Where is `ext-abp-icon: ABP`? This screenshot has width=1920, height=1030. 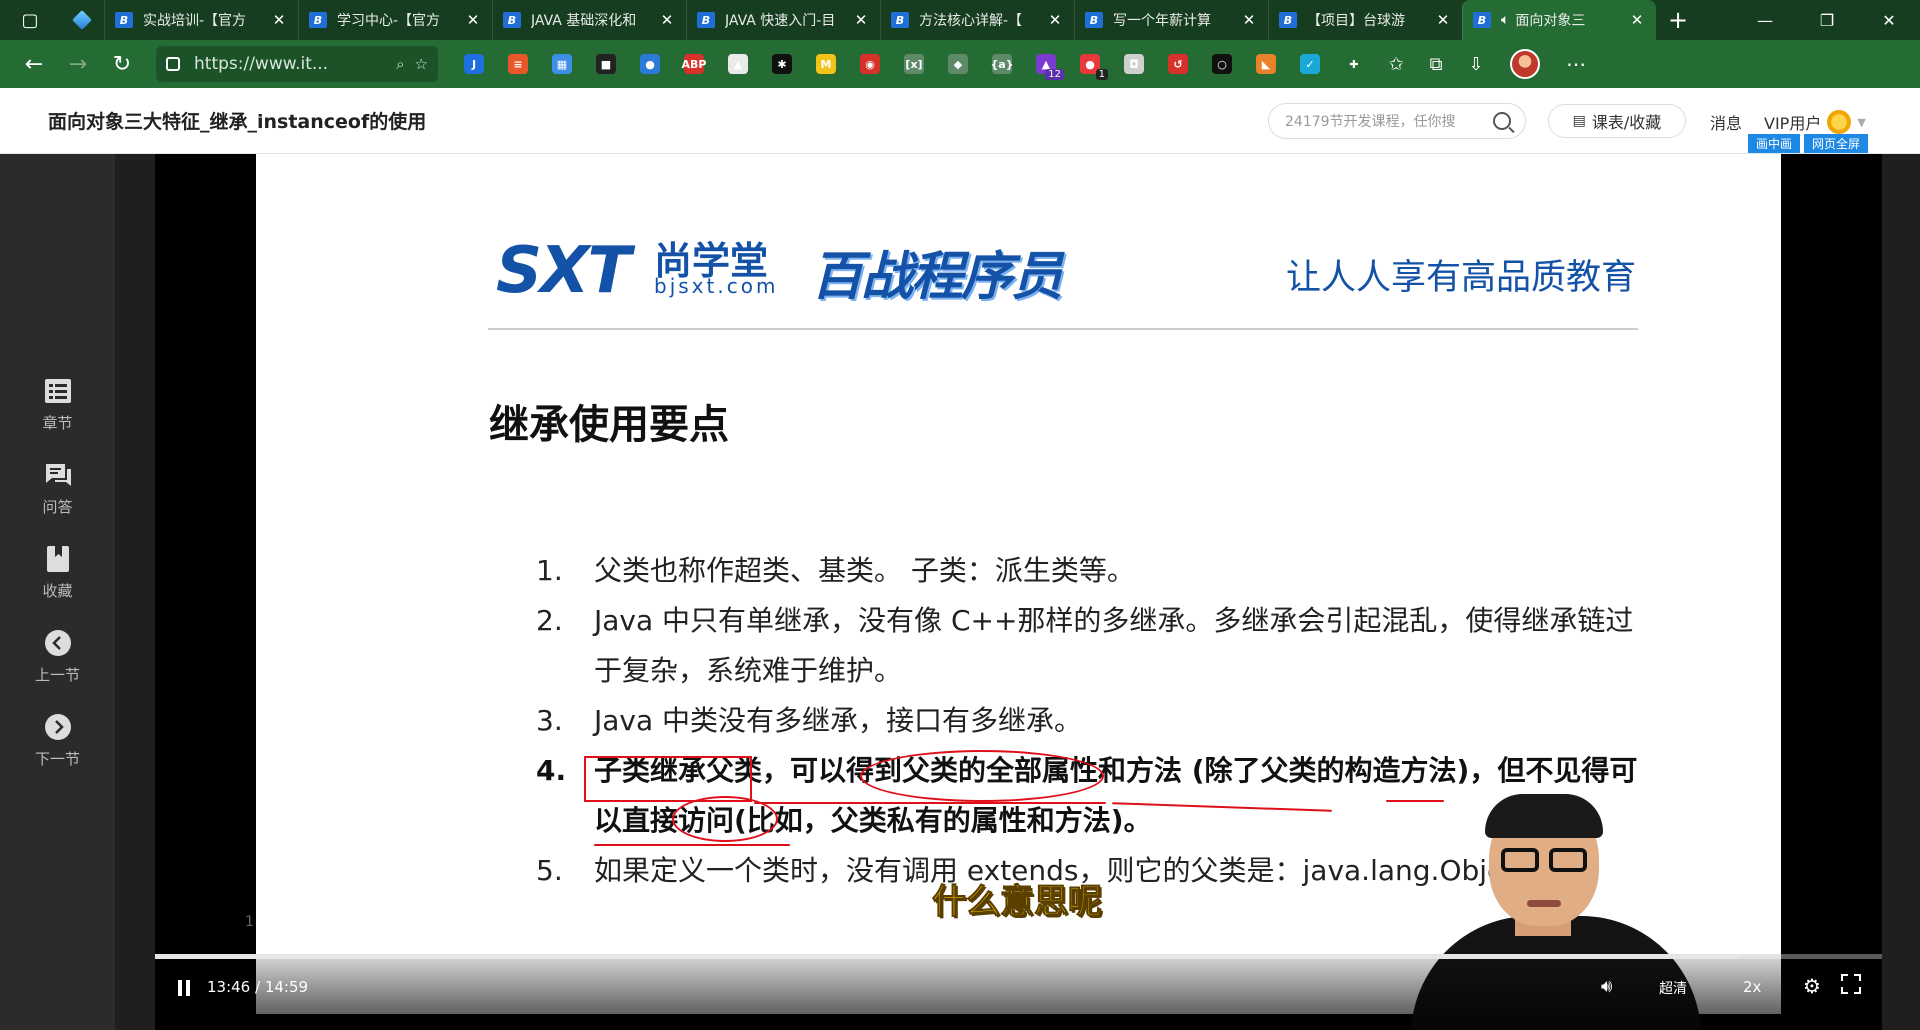 ext-abp-icon: ABP is located at coordinates (694, 64).